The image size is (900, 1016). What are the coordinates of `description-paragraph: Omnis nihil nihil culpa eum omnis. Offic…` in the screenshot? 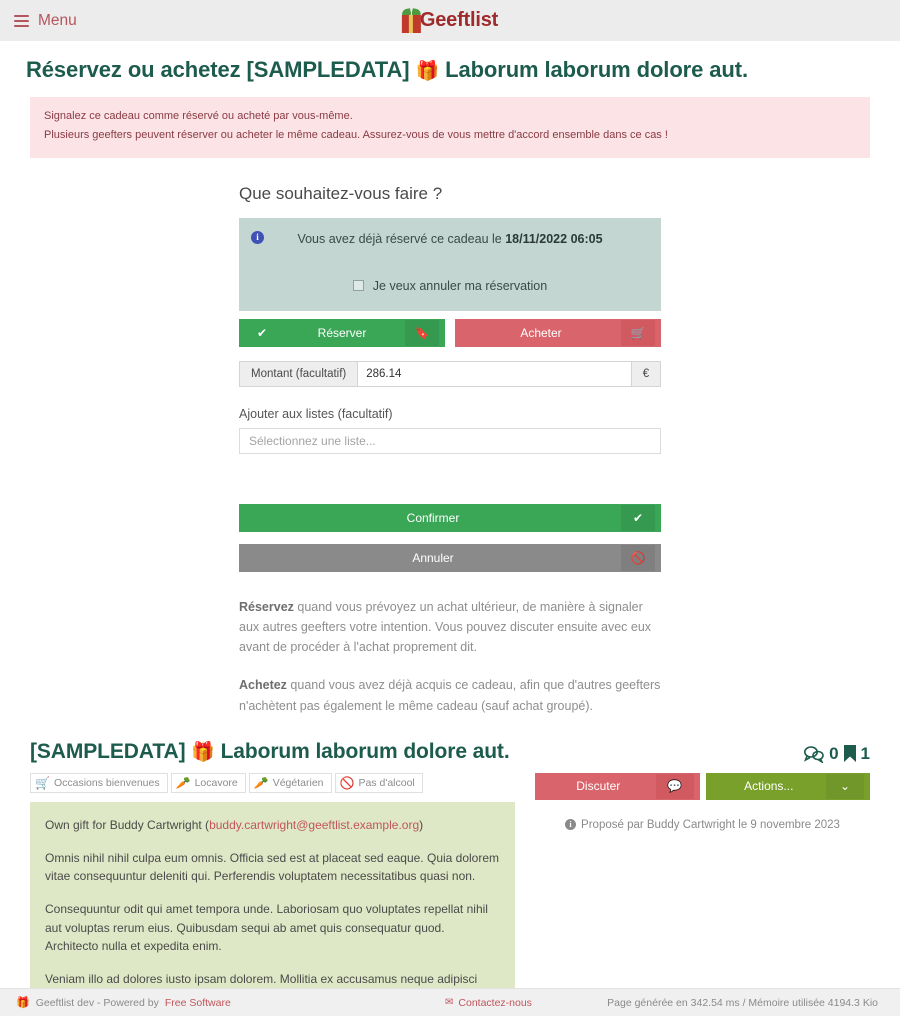 It's located at (272, 867).